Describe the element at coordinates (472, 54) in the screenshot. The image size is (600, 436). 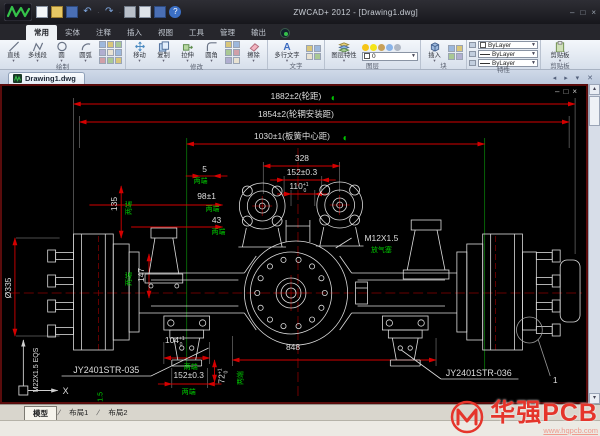
I see `property-icon` at that location.